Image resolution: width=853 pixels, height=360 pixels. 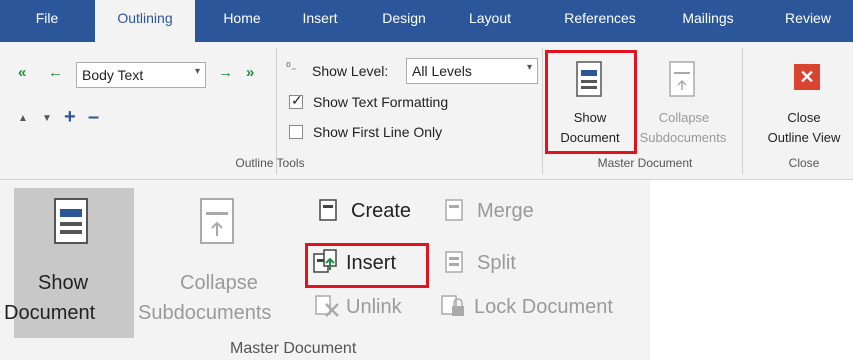 I want to click on unlink-icon, so click(x=327, y=306).